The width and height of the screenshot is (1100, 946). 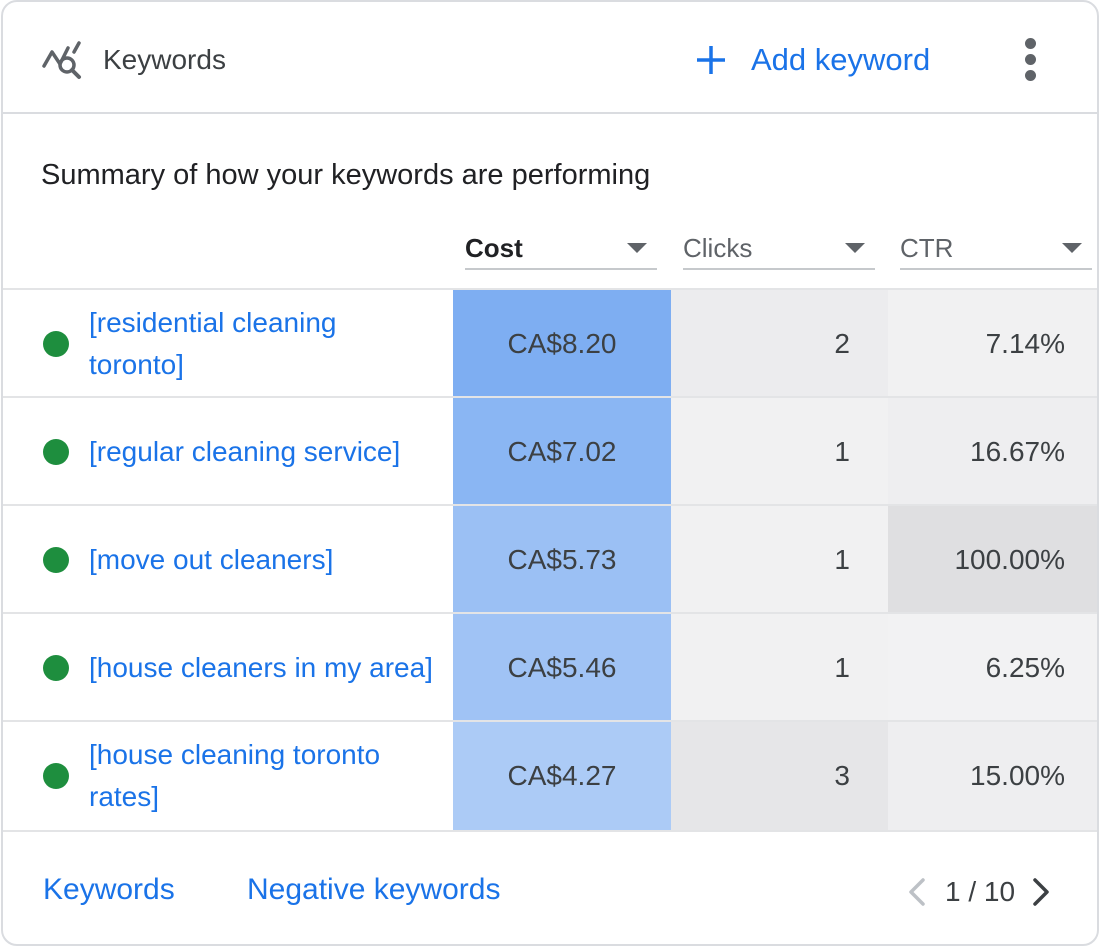 I want to click on column-header-clicks: Clicks, so click(x=779, y=249).